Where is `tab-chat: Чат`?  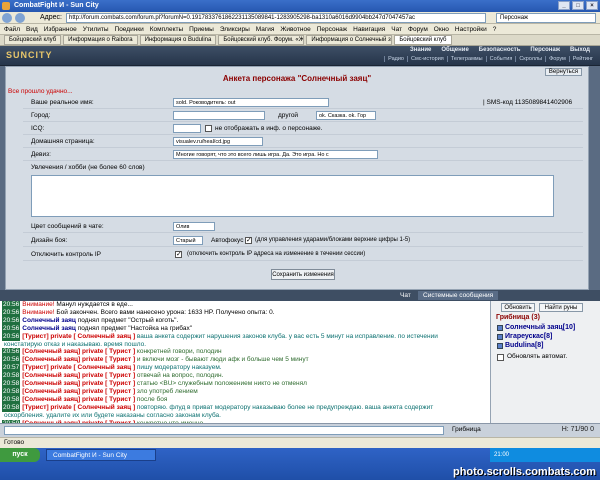
tab-chat: Чат is located at coordinates (405, 295).